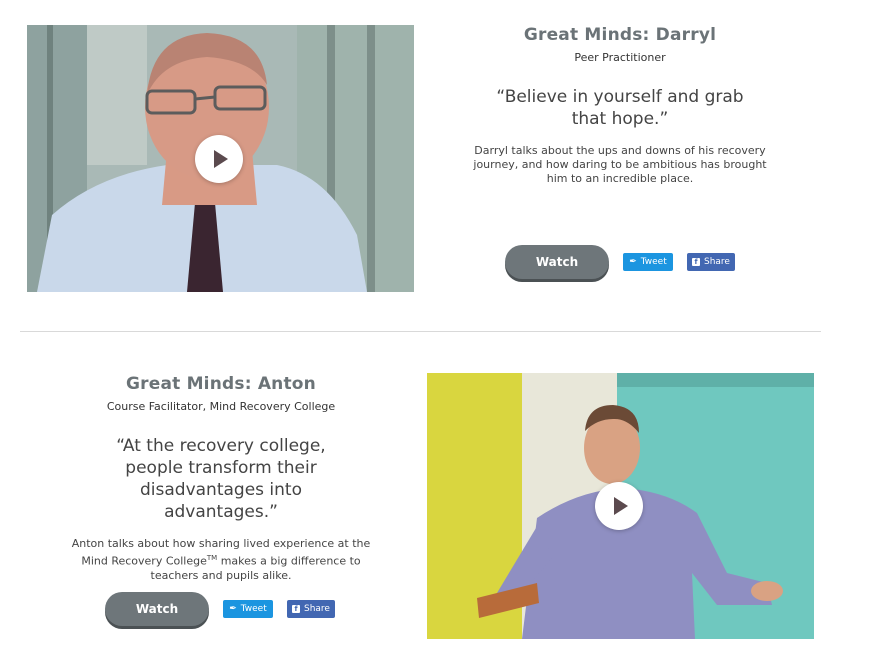 This screenshot has height=668, width=871. Describe the element at coordinates (212, 558) in the screenshot. I see `trademark-mark: TM` at that location.